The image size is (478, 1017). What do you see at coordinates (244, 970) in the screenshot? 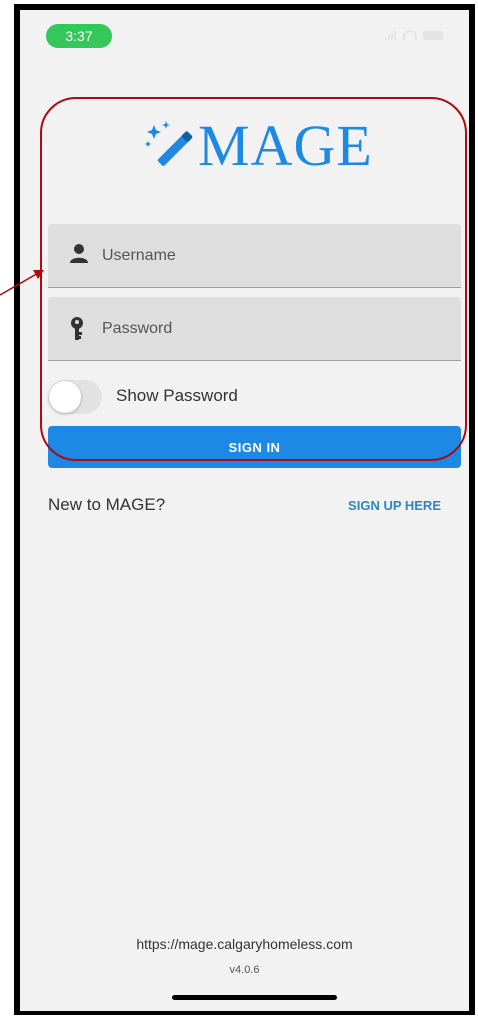
I see `app-version: v4.0.6` at bounding box center [244, 970].